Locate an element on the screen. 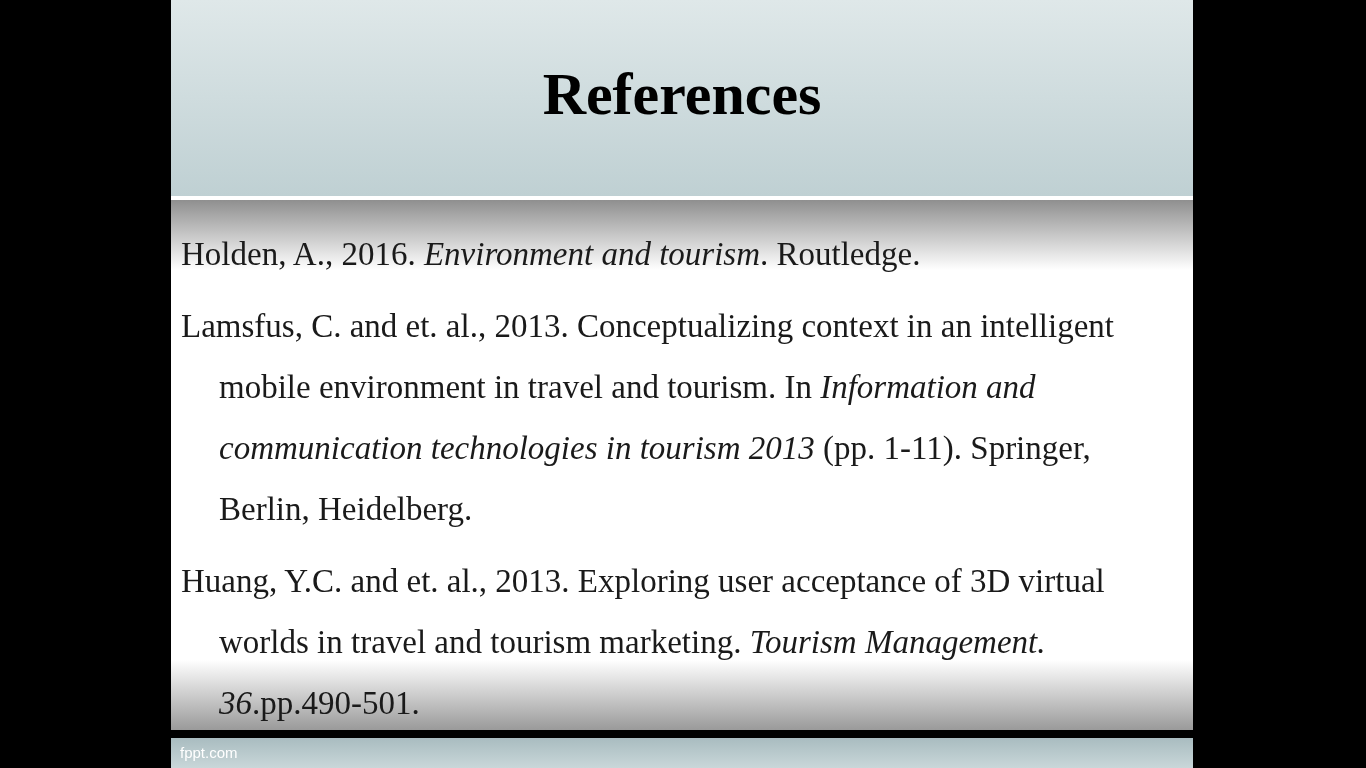 This screenshot has height=768, width=1366. reference-entry: Holden, A., 2016. Environment and tourism. Routledge. is located at coordinates (551, 254).